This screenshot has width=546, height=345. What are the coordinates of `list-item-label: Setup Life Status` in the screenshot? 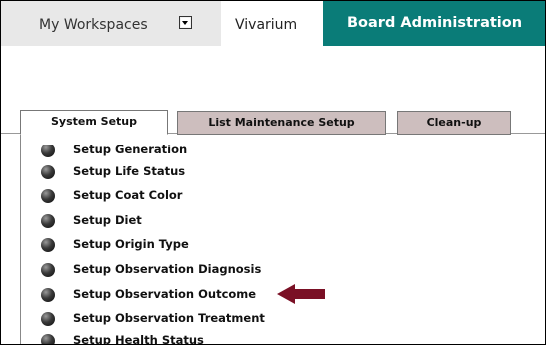 It's located at (129, 171).